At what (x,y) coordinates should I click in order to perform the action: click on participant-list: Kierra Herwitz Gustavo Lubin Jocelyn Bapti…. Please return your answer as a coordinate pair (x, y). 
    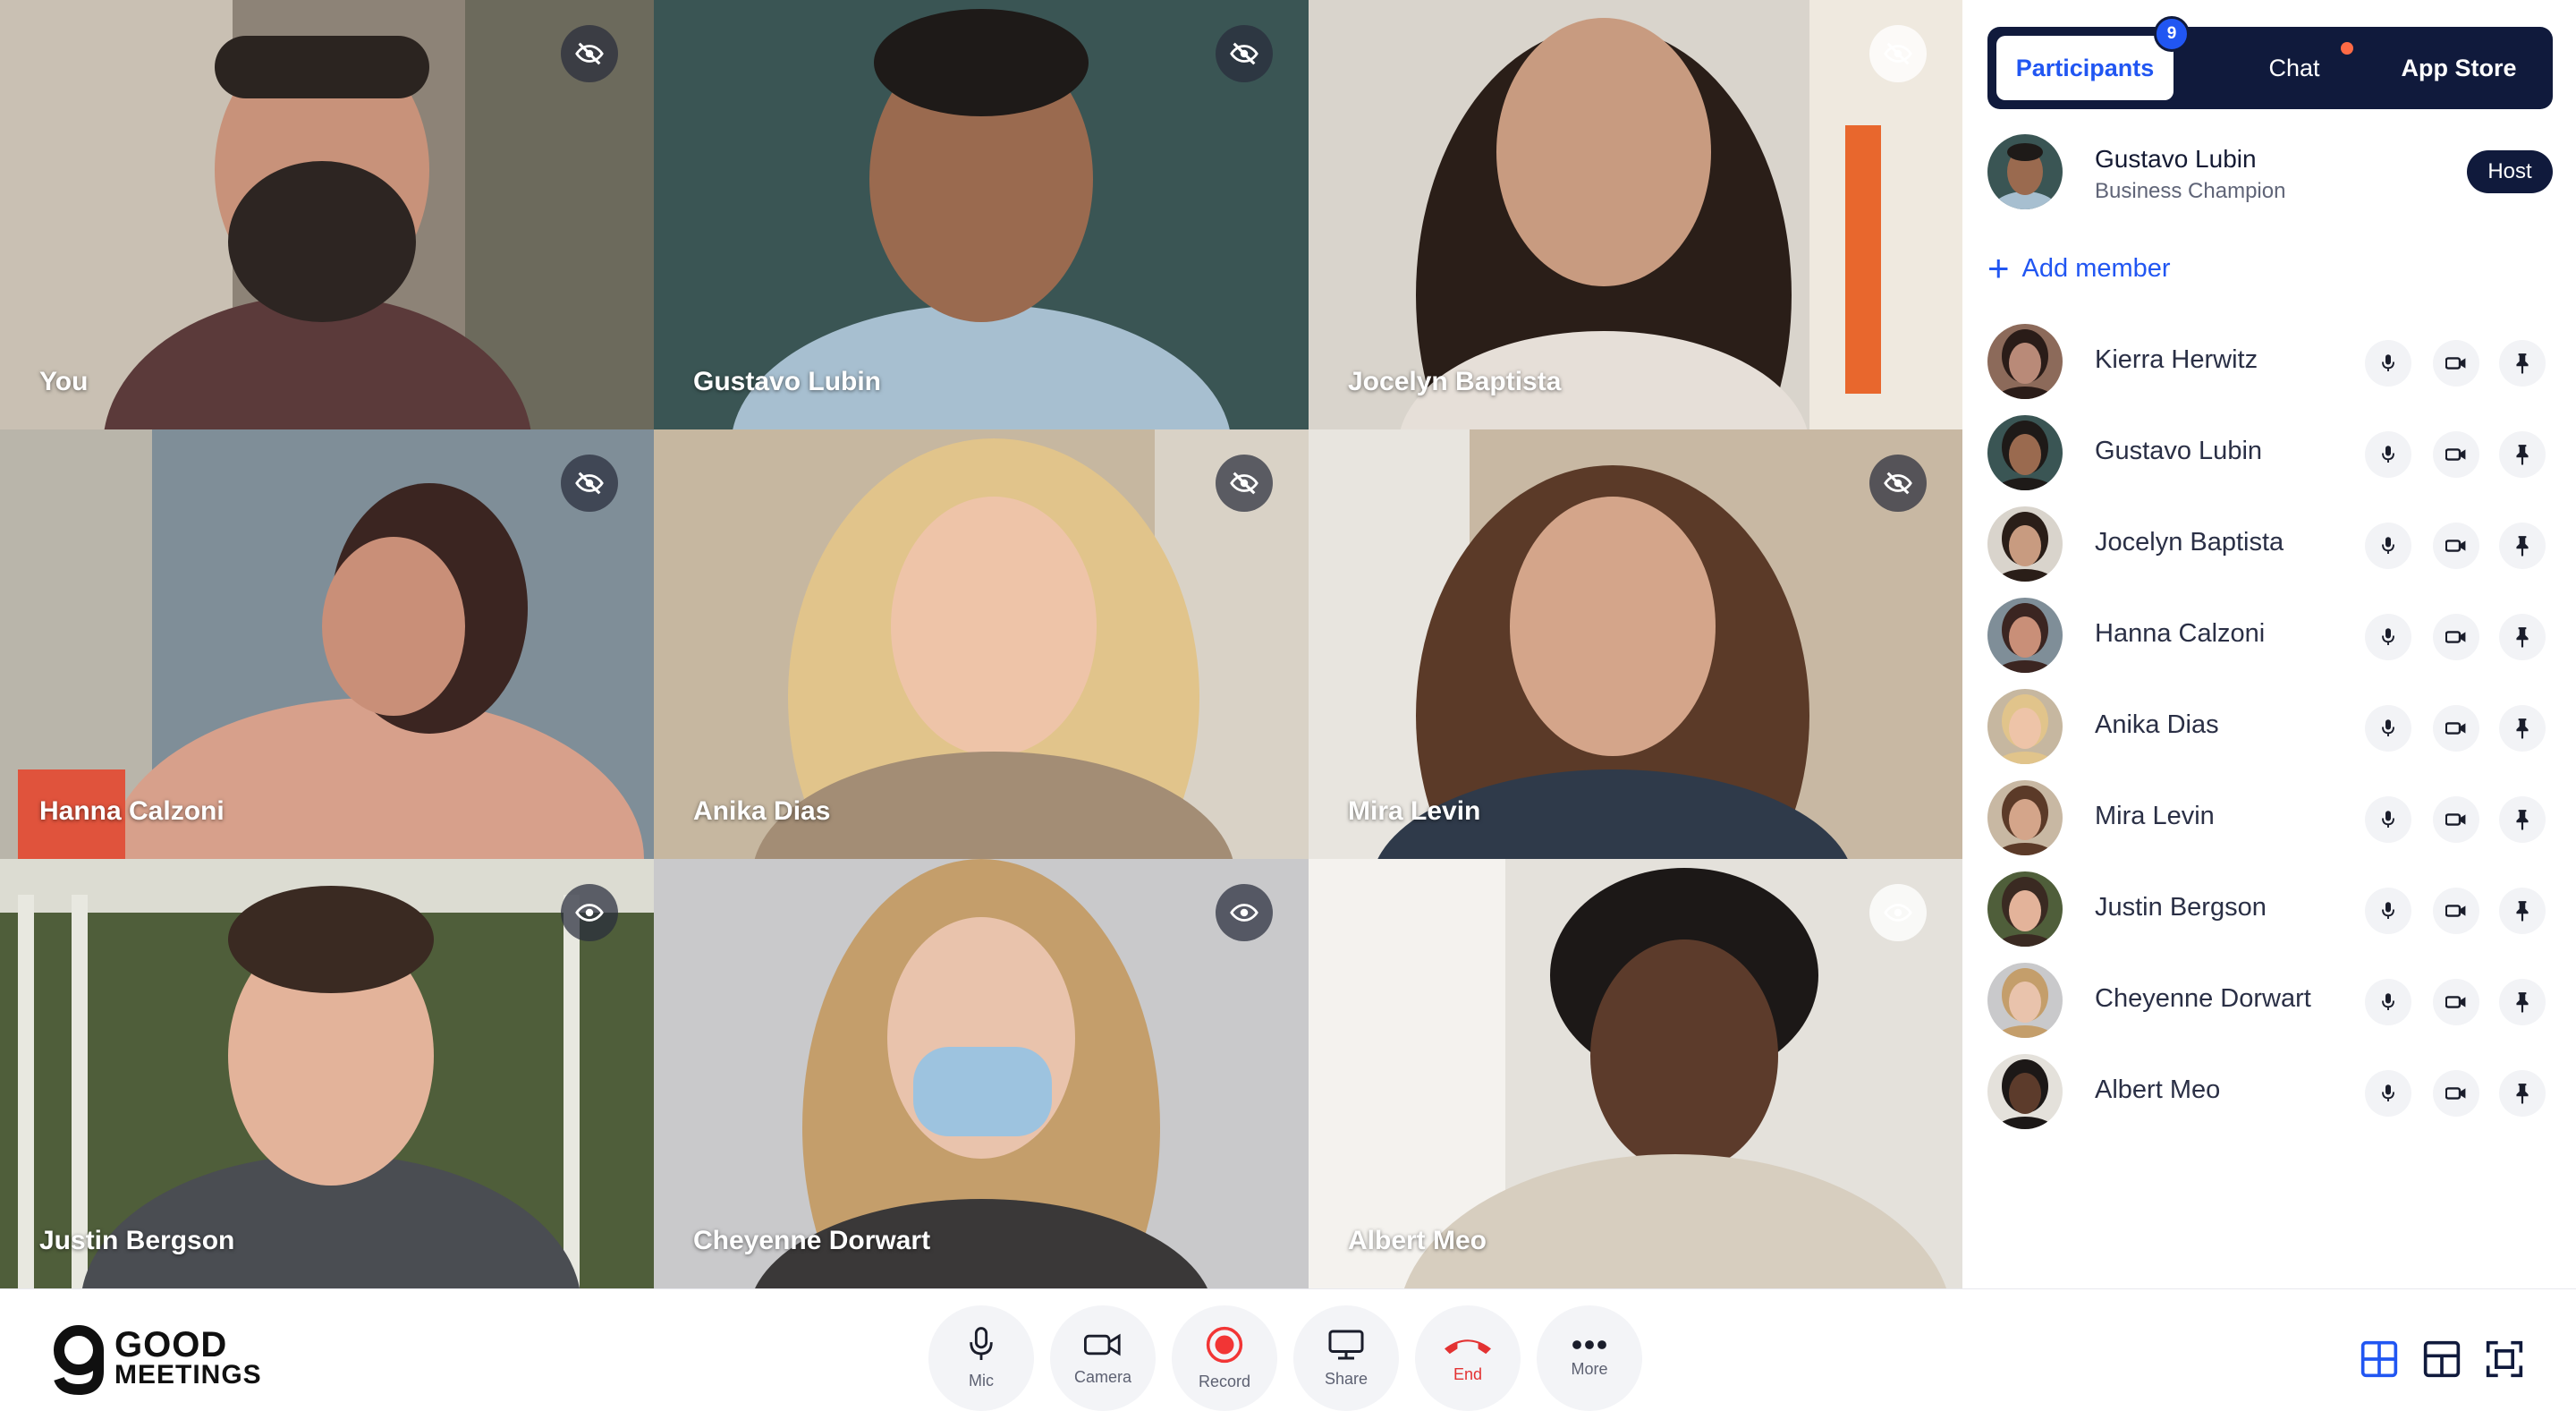
    Looking at the image, I should click on (2270, 734).